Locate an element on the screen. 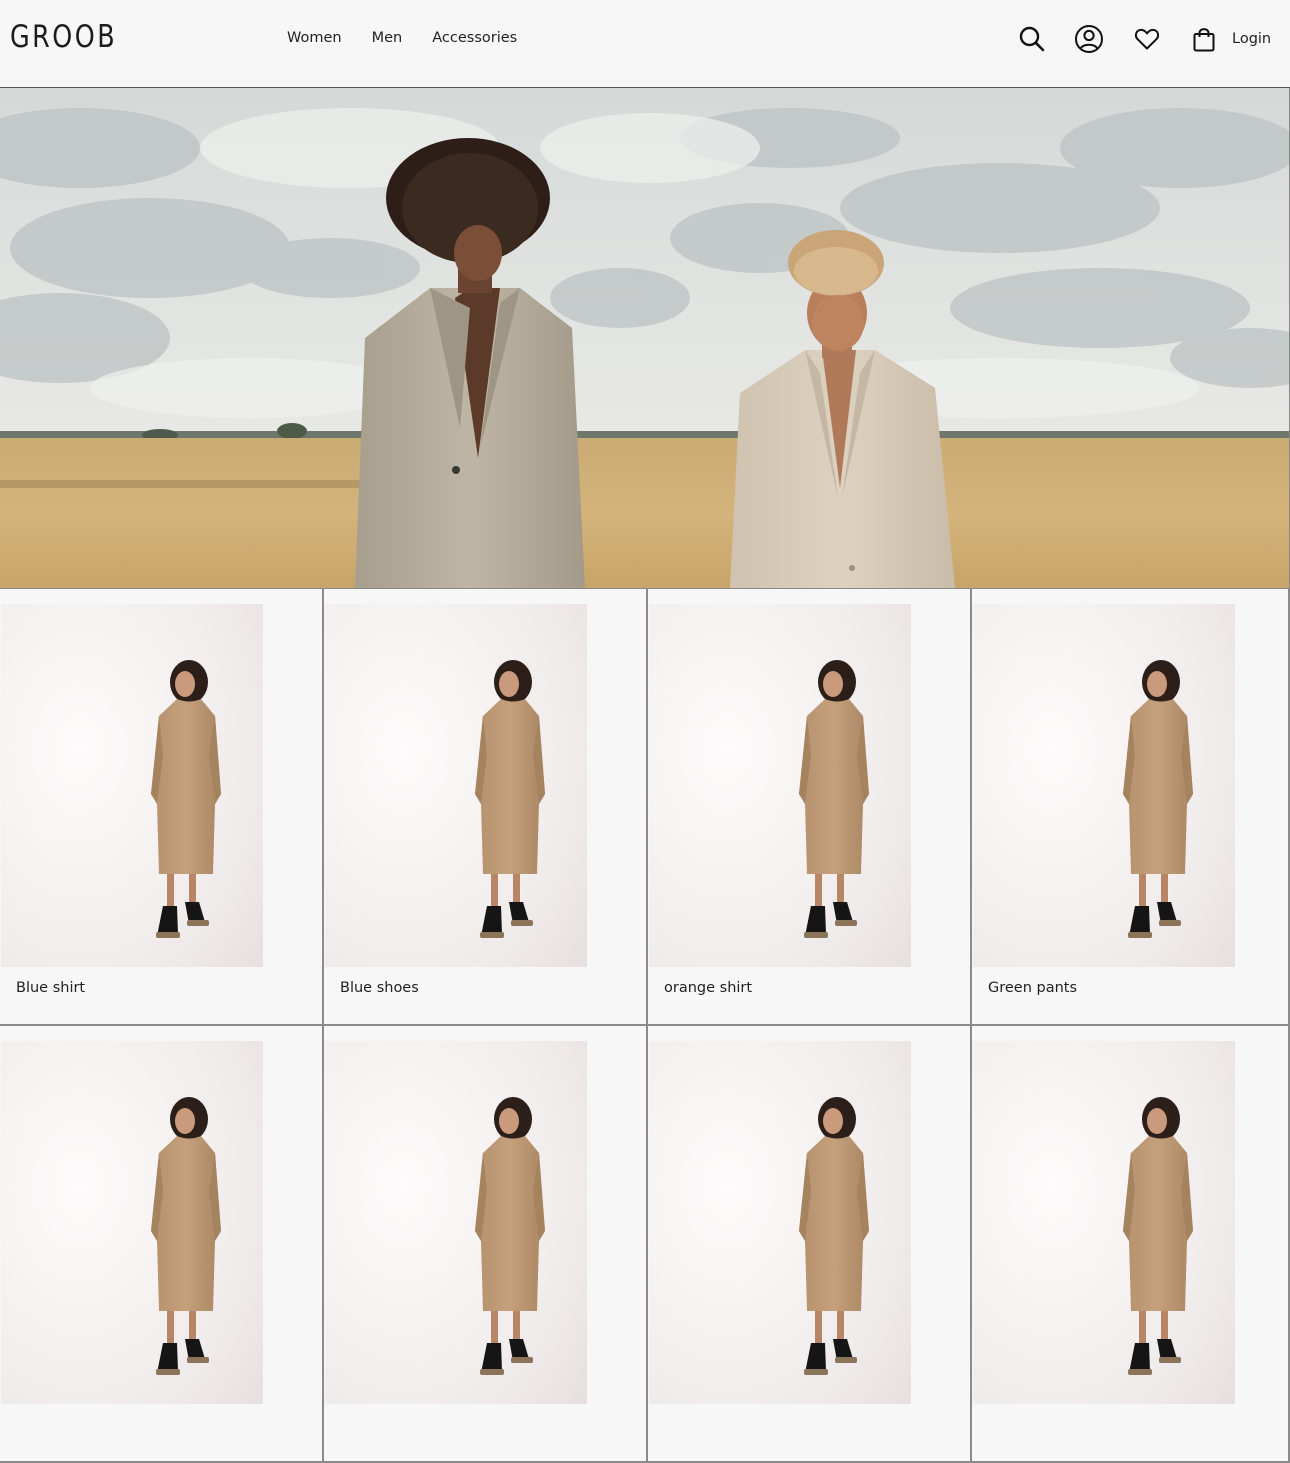  nav-item-men: Men is located at coordinates (387, 38).